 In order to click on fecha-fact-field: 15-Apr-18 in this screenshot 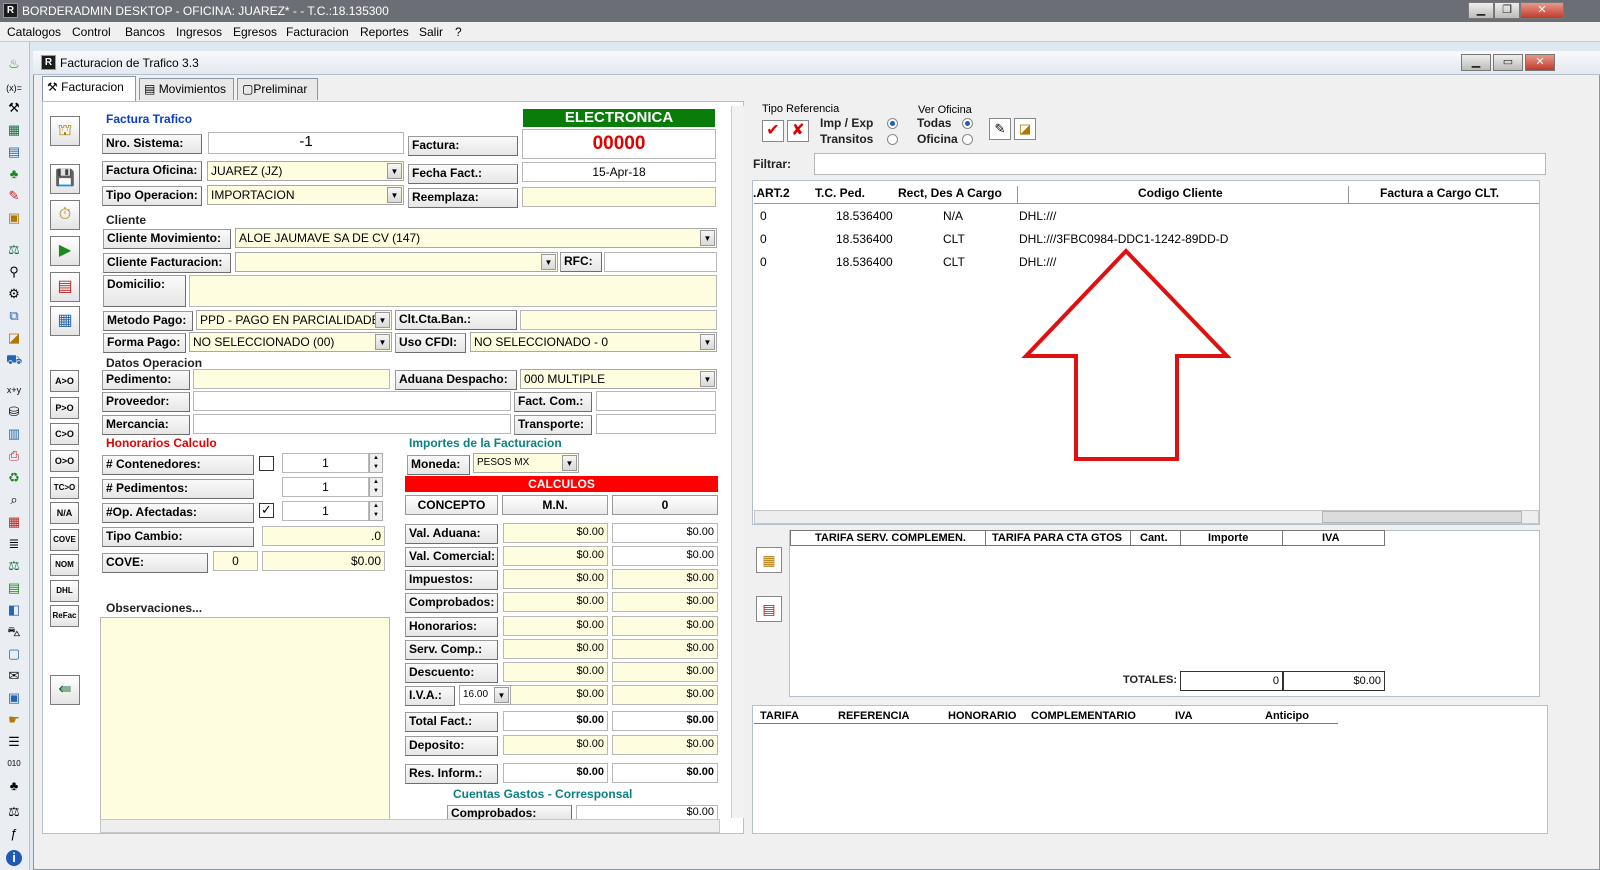, I will do `click(619, 172)`.